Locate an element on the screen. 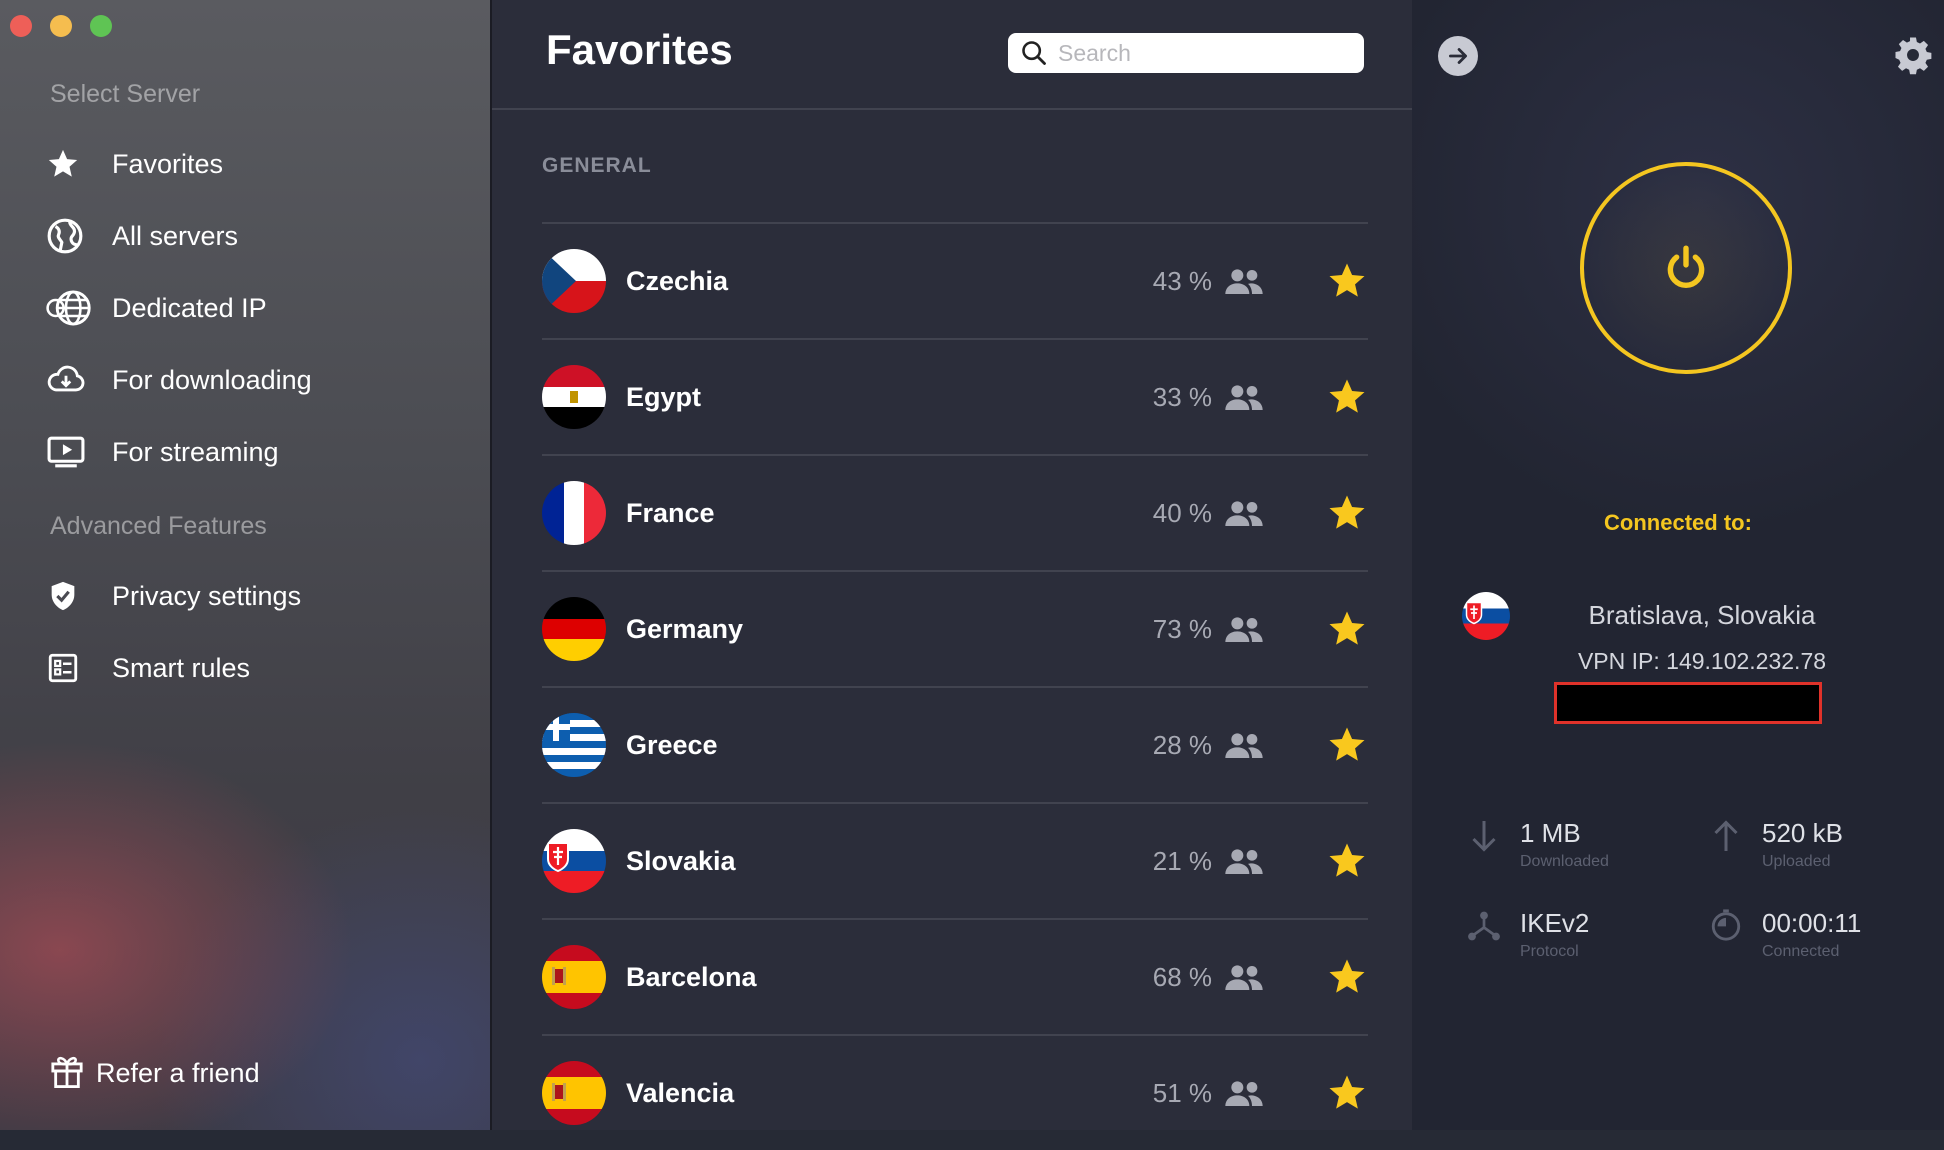 The width and height of the screenshot is (1944, 1150). group-label-general: GENERAL is located at coordinates (597, 165).